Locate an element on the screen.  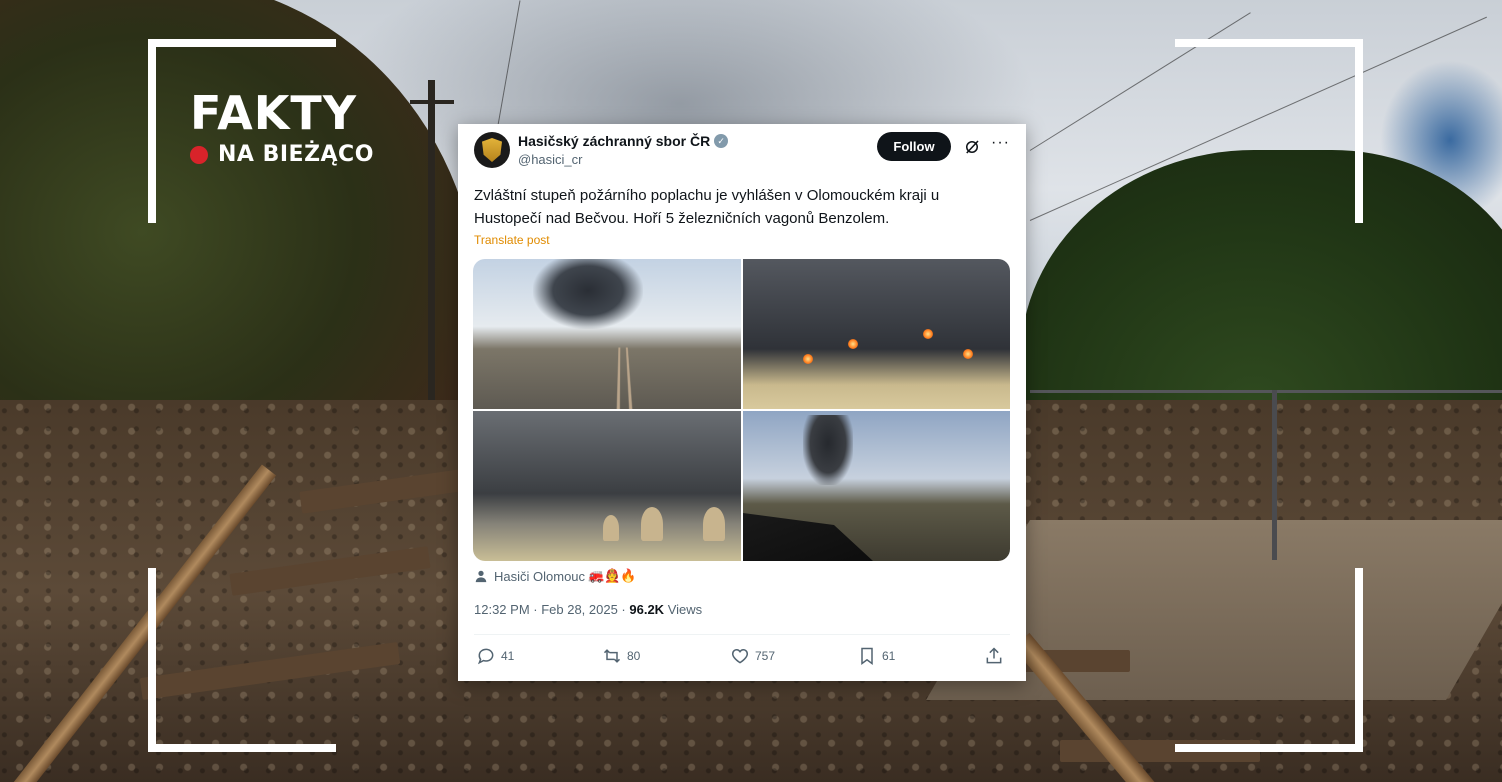
brand-subtitle-row: NA BIEŻĄCO is located at coordinates (282, 154).